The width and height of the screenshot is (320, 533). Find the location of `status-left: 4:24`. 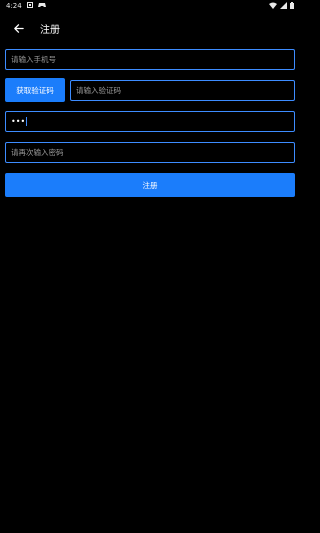

status-left: 4:24 is located at coordinates (26, 6).